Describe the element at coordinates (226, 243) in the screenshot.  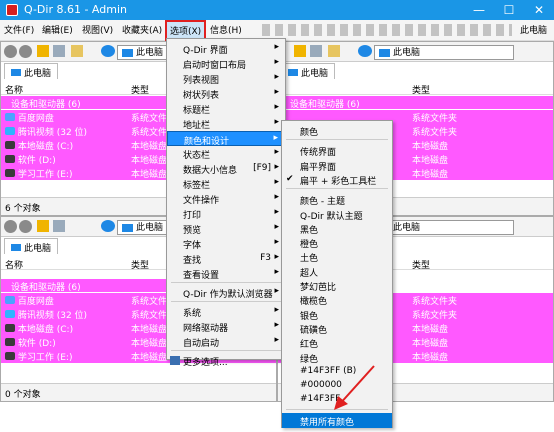
I see `options-menu-item-13: 字体 ▸` at that location.